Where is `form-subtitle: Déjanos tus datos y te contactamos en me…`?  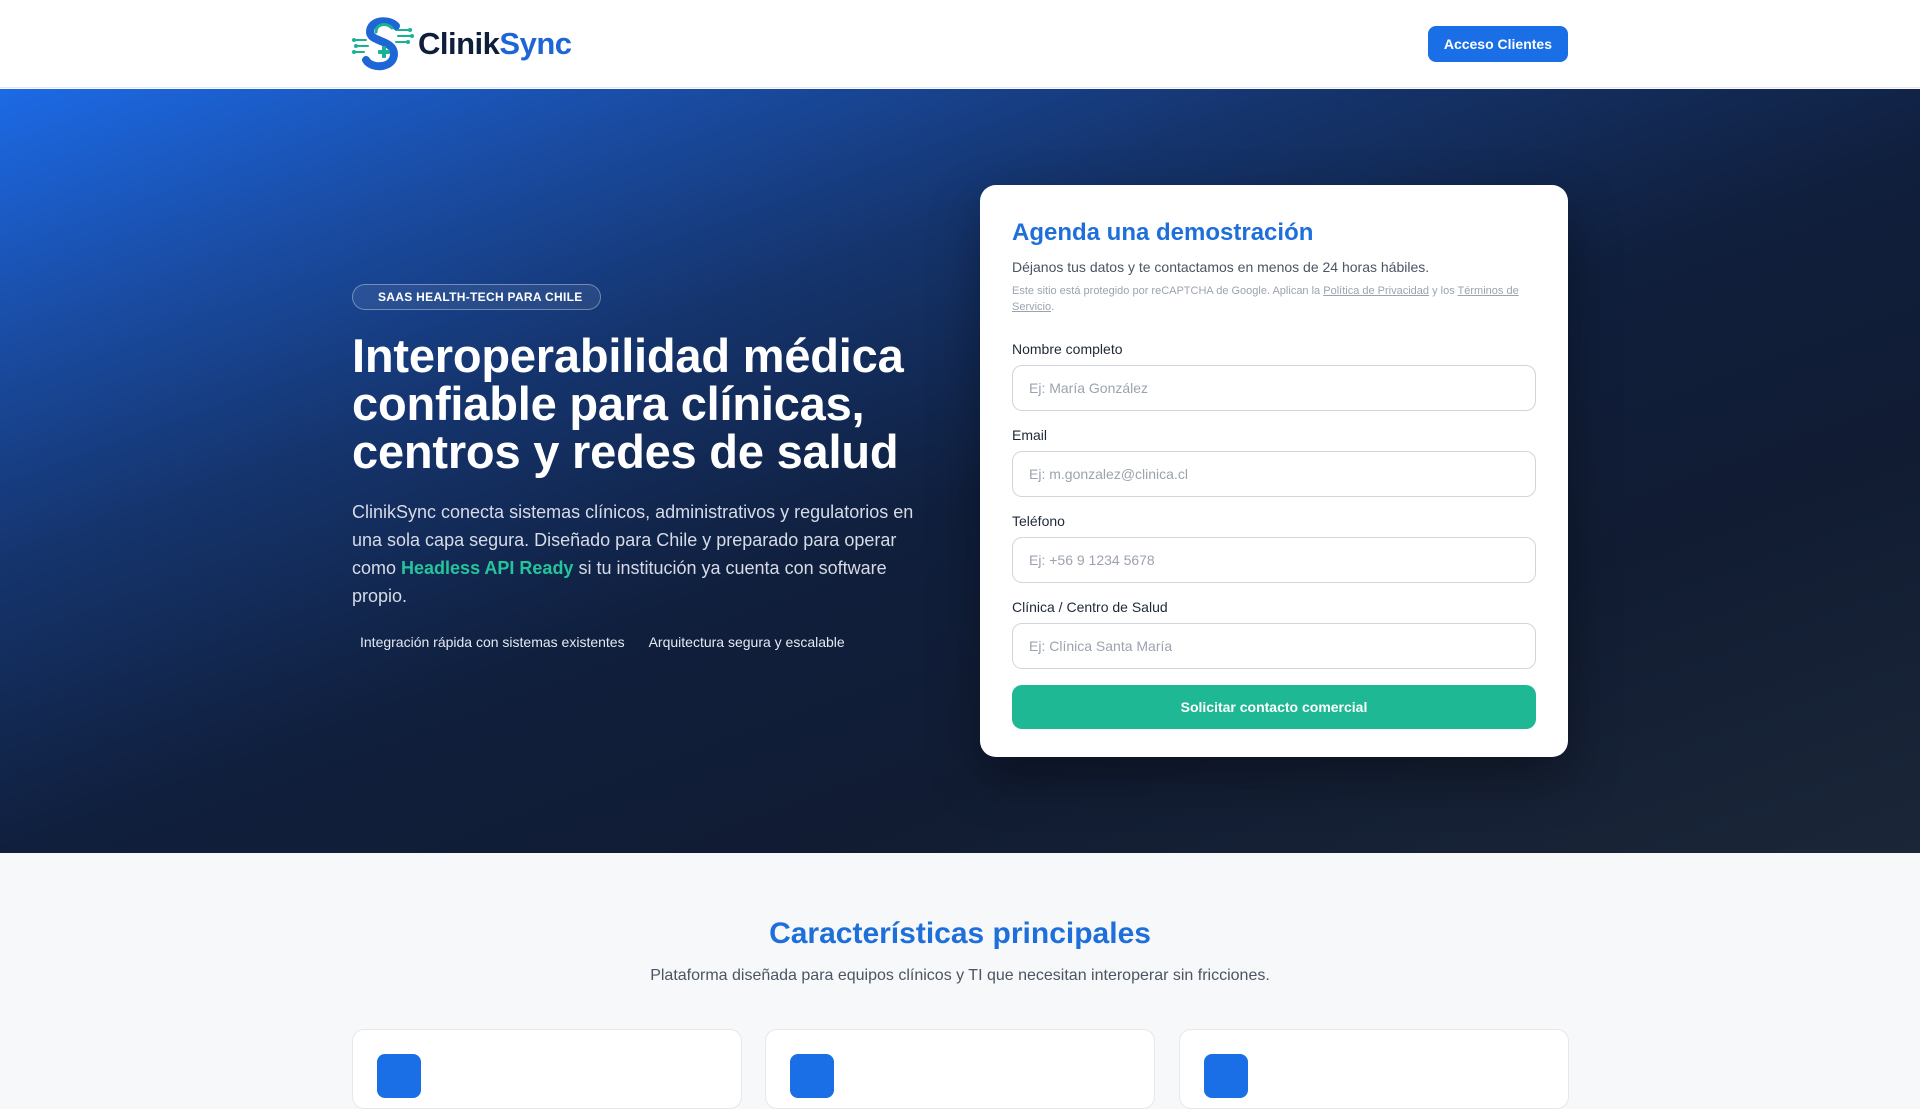 form-subtitle: Déjanos tus datos y te contactamos en me… is located at coordinates (1221, 267).